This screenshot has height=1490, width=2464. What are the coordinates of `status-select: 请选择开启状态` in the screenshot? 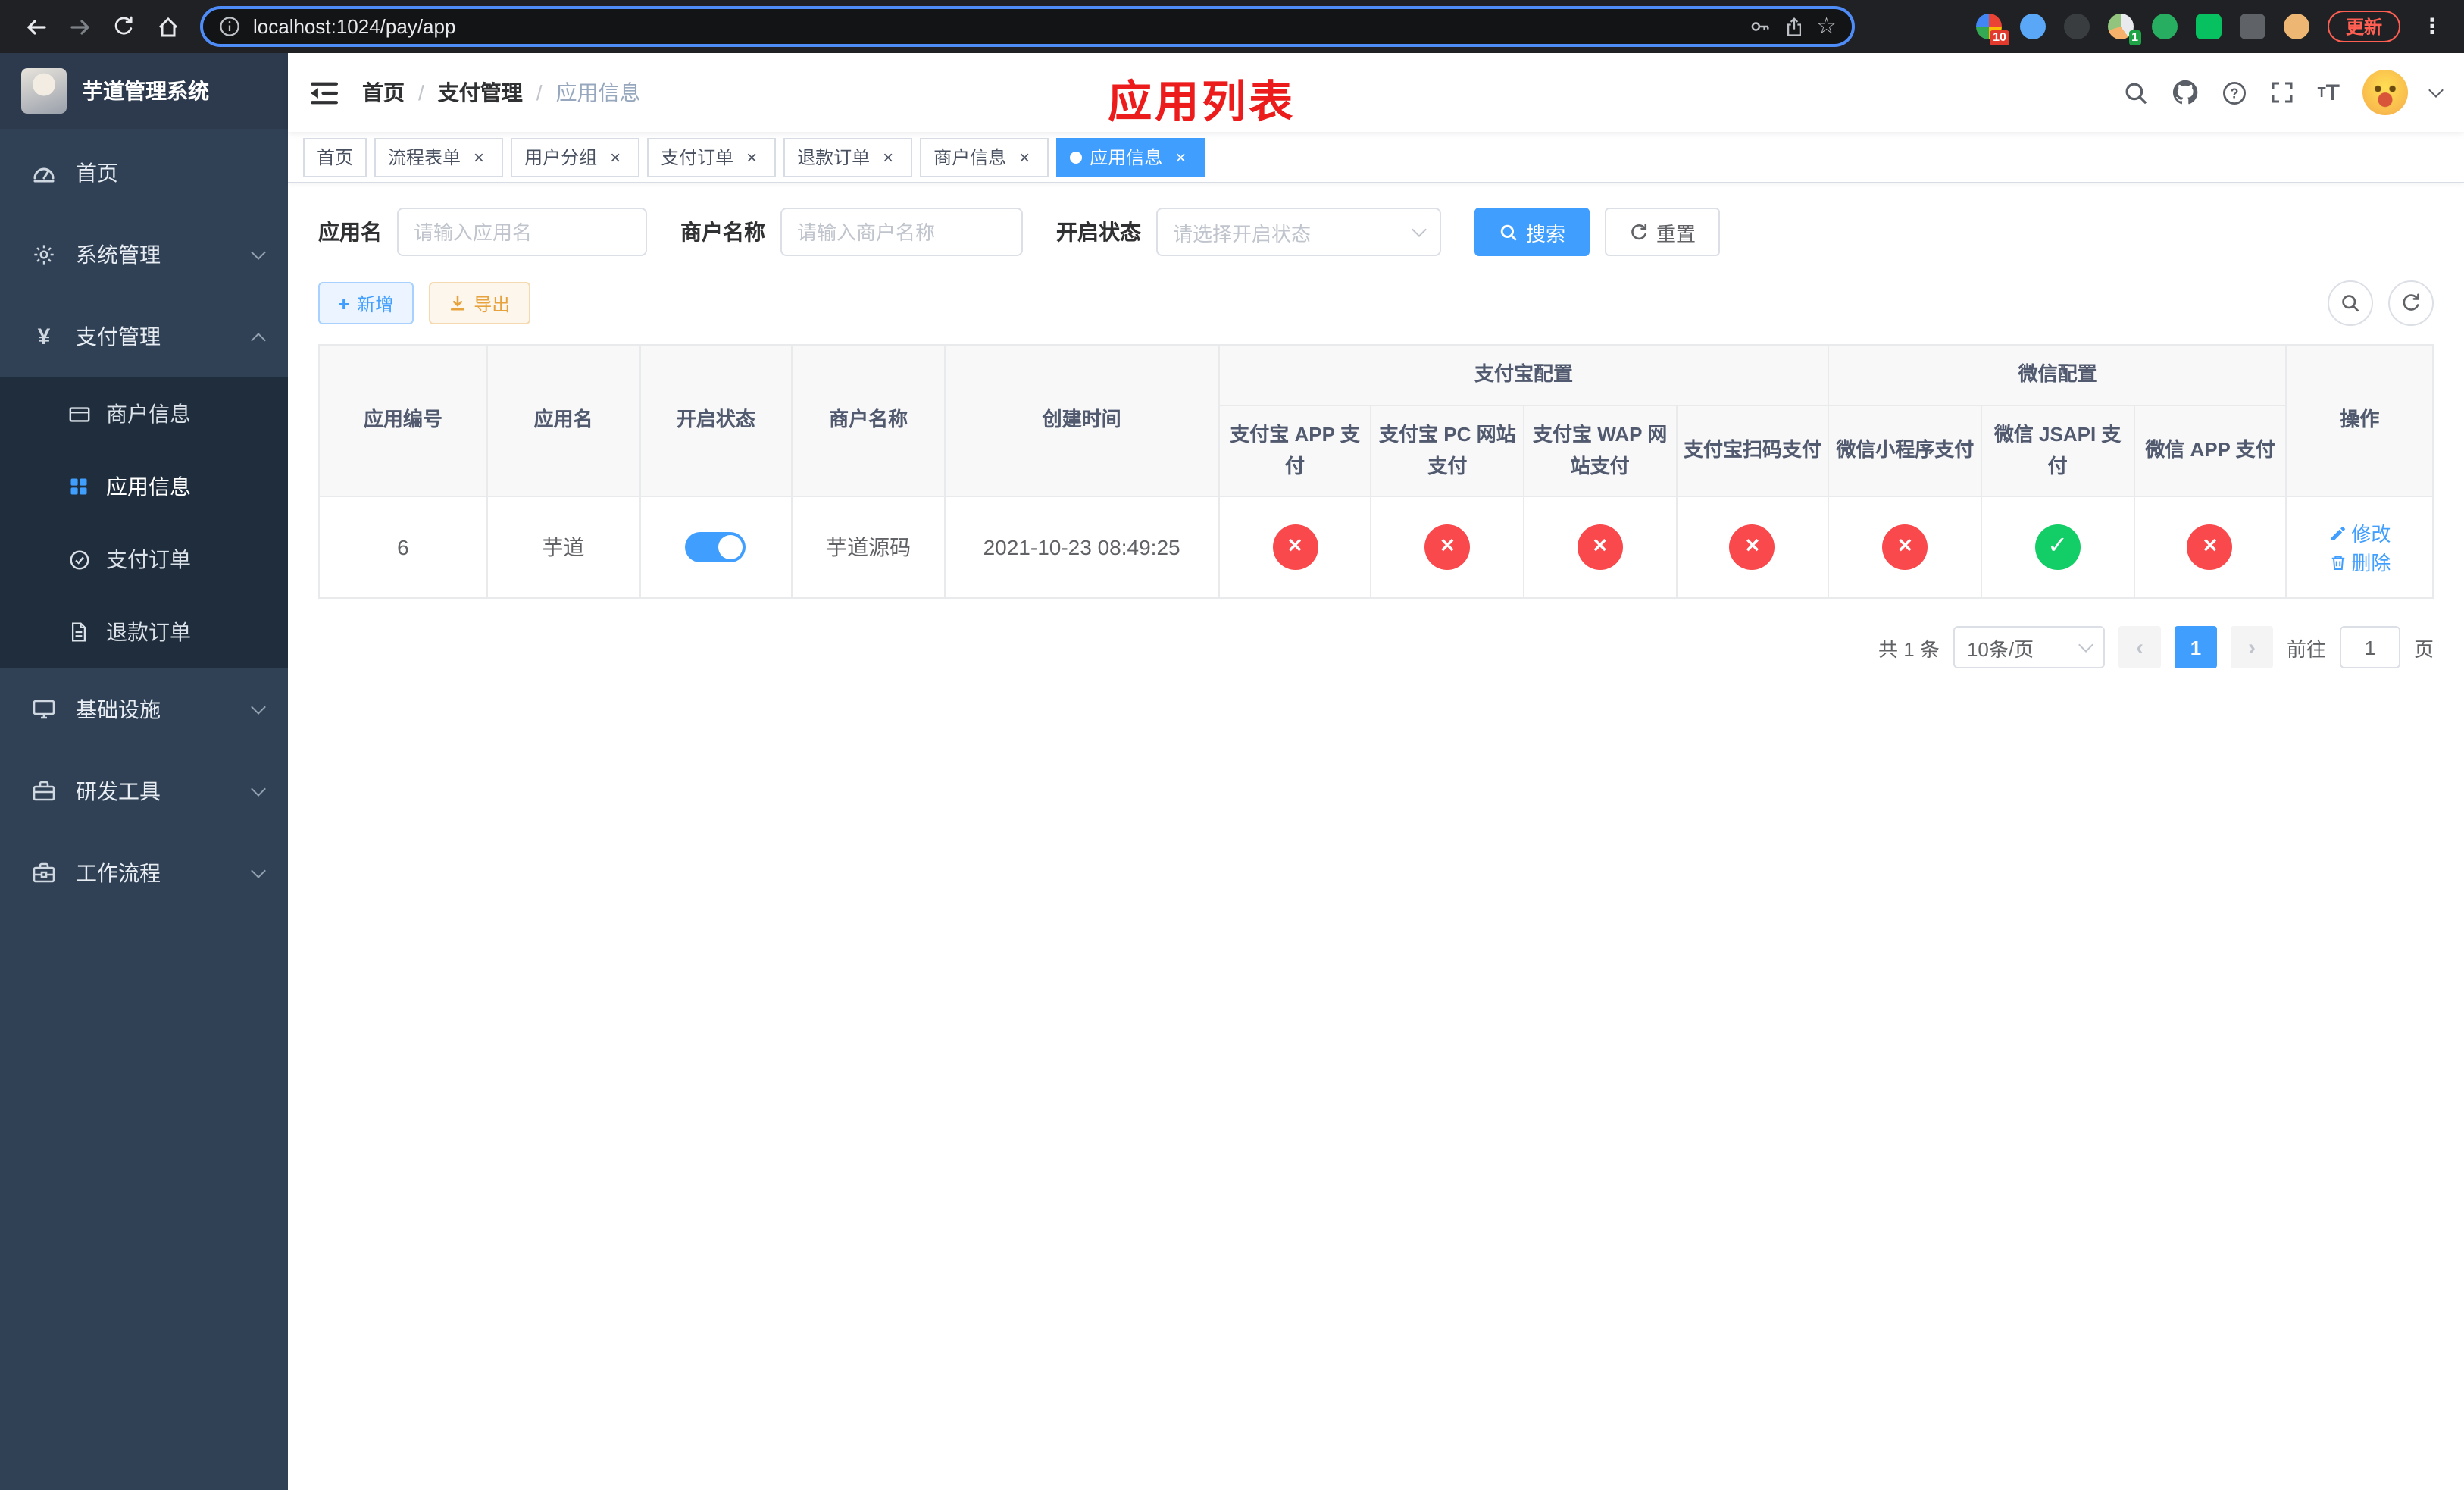 It's located at (1298, 232).